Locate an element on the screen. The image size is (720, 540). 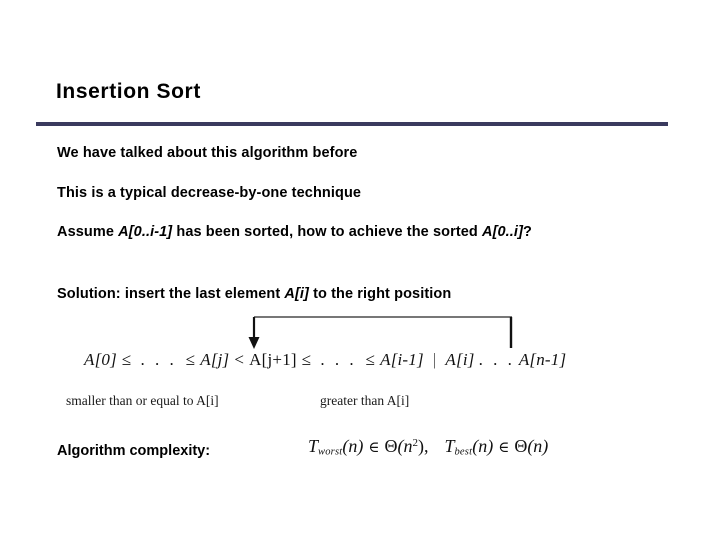
chain-term-ai: A[i] is located at coordinates (460, 359).